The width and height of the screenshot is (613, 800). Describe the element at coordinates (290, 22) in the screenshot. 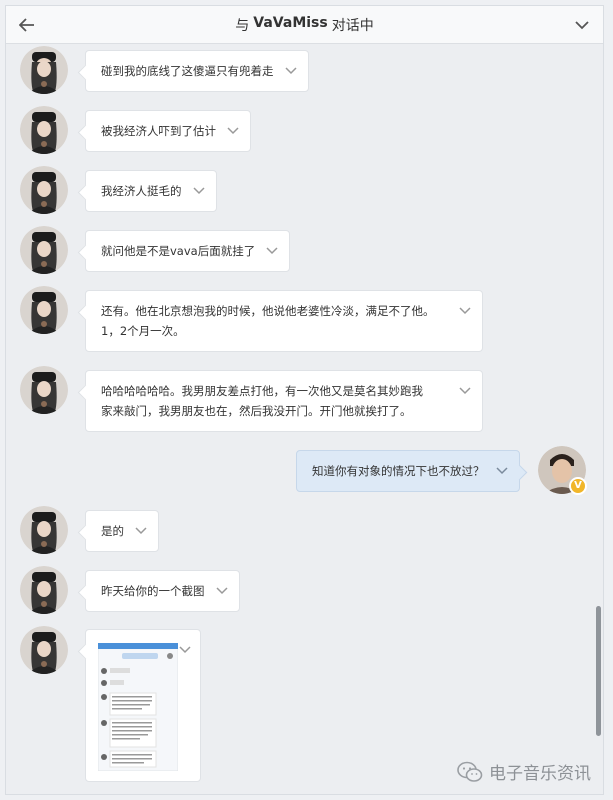

I see `contact-name: VaVaMiss` at that location.